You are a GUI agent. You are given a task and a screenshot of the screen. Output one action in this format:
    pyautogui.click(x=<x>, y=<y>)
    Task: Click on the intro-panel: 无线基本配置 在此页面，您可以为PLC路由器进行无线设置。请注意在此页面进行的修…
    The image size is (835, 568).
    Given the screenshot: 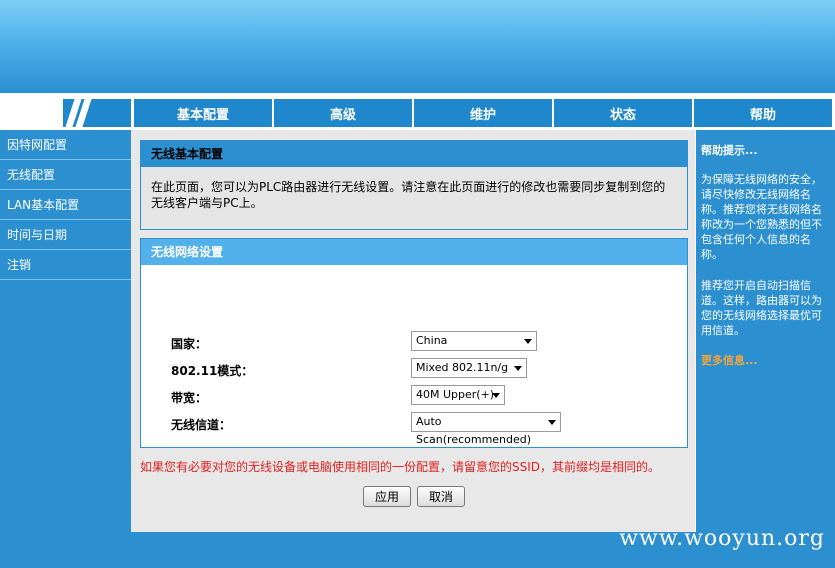 What is the action you would take?
    pyautogui.click(x=414, y=185)
    